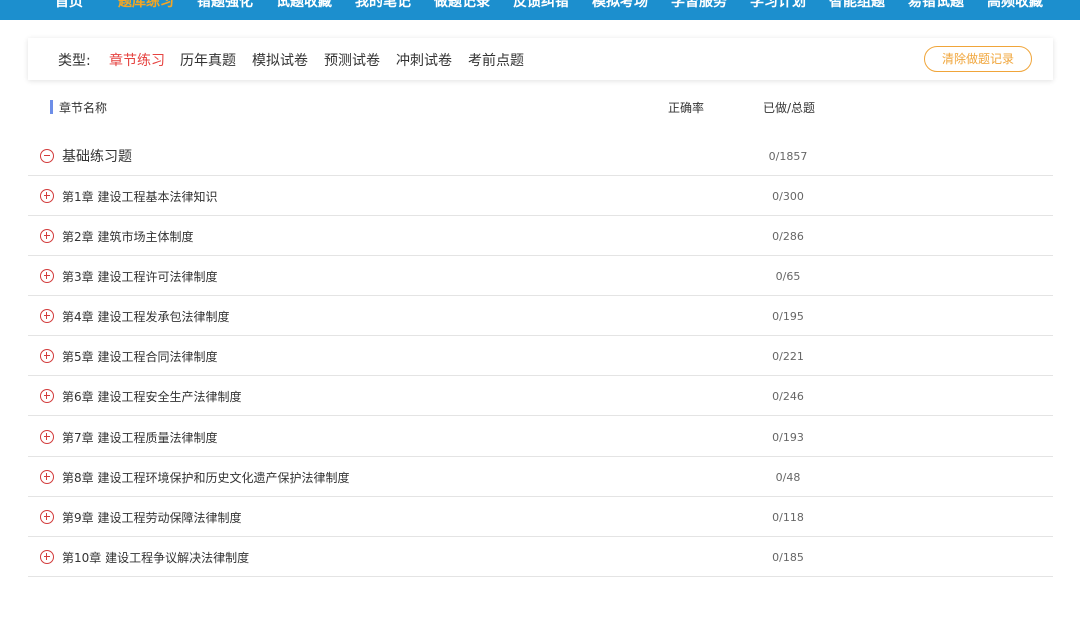 The height and width of the screenshot is (635, 1080). Describe the element at coordinates (620, 5) in the screenshot. I see `nav-item-mock-exam: 模拟考场` at that location.